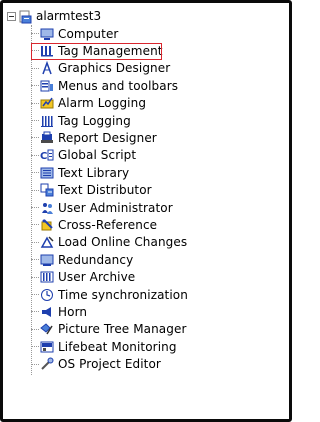 This screenshot has width=320, height=422. I want to click on graphics-designer-icon, so click(47, 68).